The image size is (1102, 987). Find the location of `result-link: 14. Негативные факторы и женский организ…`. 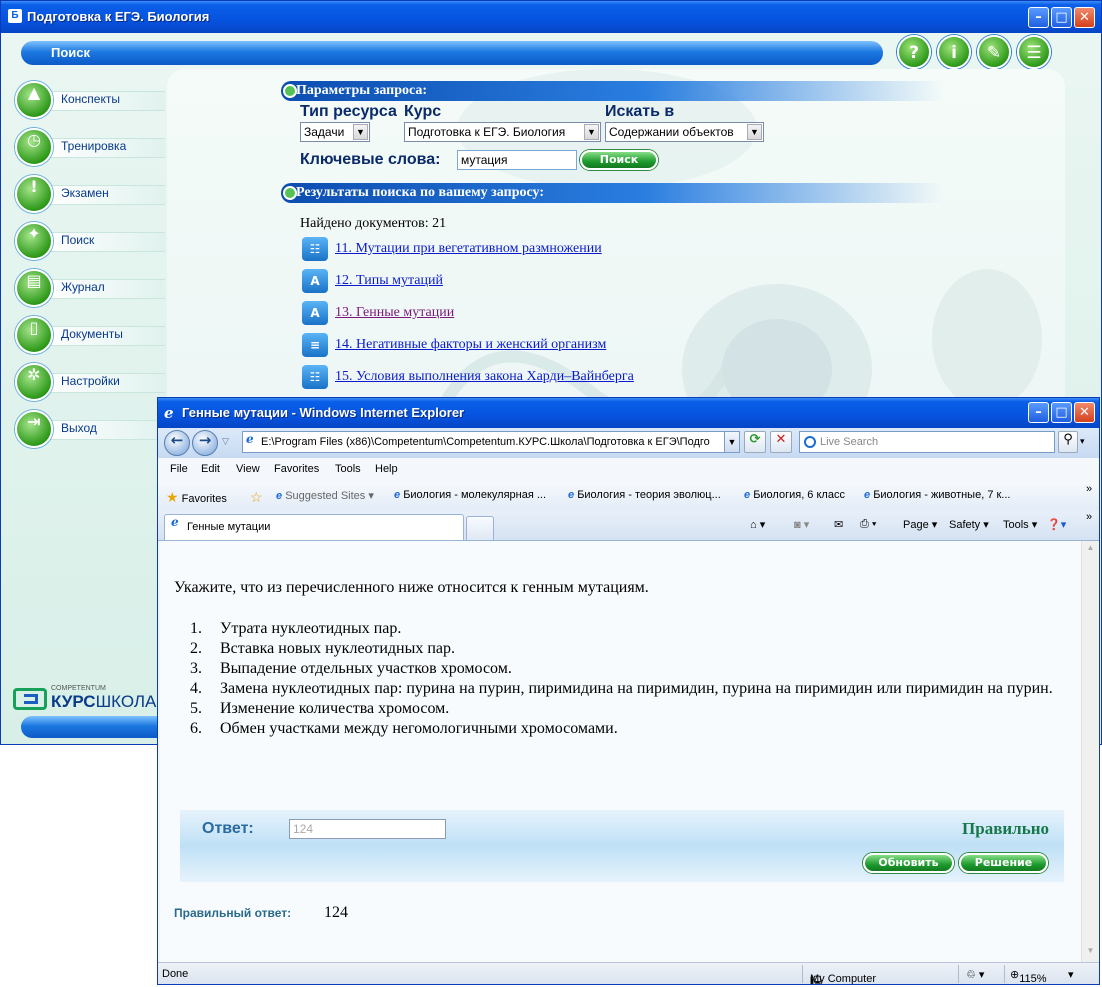

result-link: 14. Негативные факторы и женский организ… is located at coordinates (470, 345).